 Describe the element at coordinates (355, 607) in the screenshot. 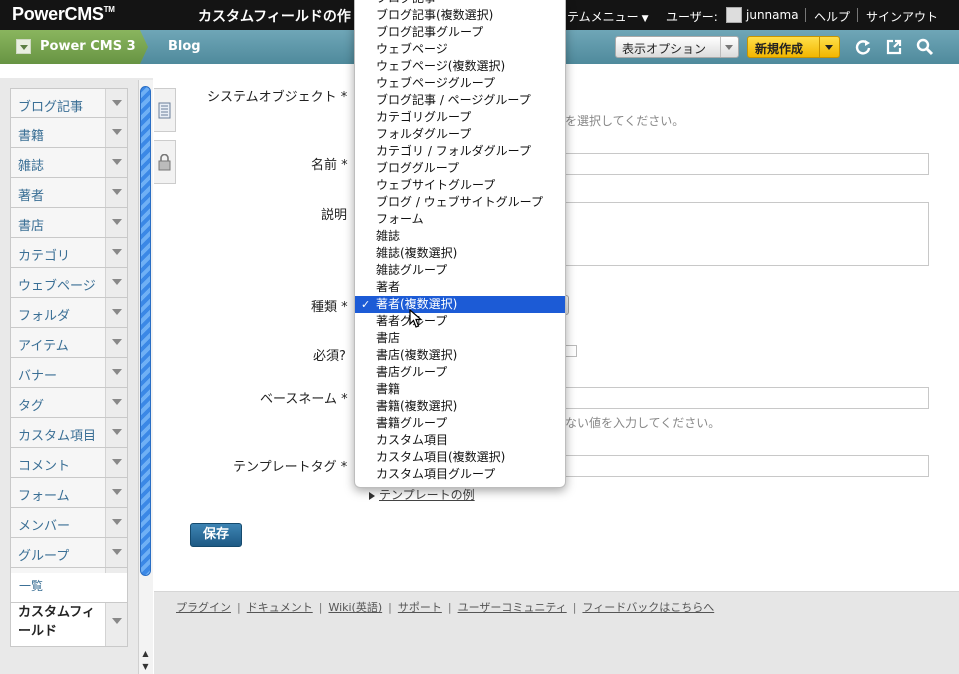

I see `footer-link: Wiki(英語)` at that location.